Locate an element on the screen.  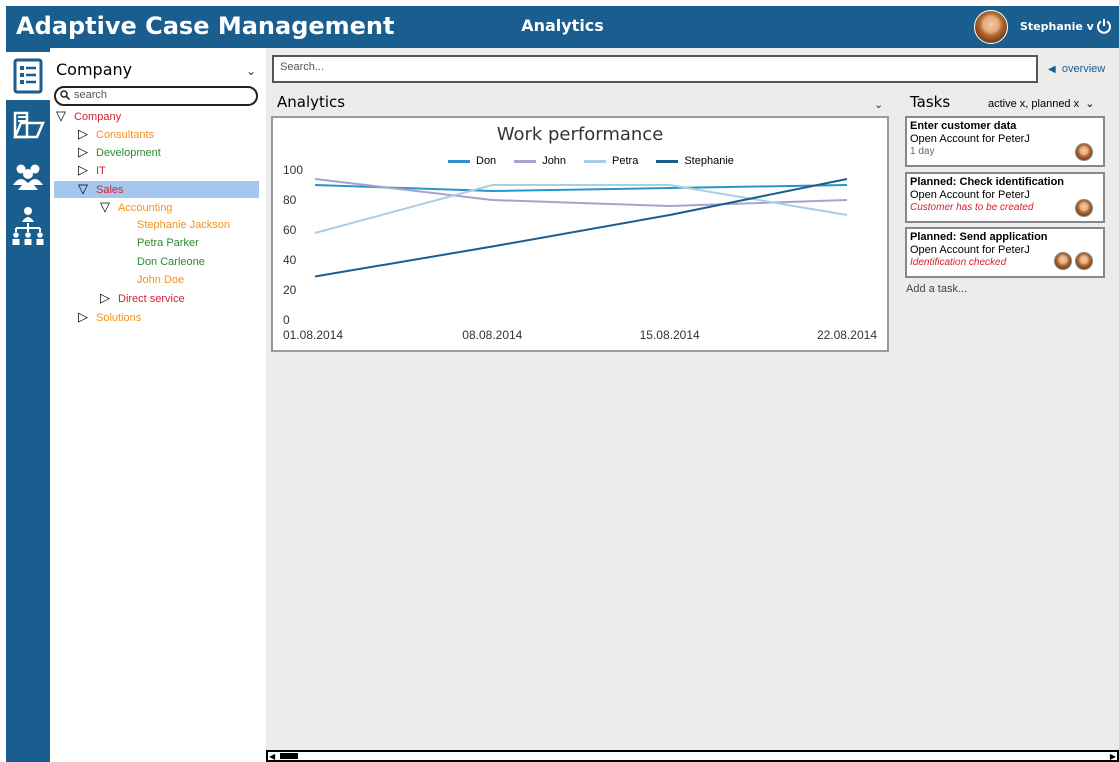
tree-node-solutions: ▷ Solutions is located at coordinates (109, 317).